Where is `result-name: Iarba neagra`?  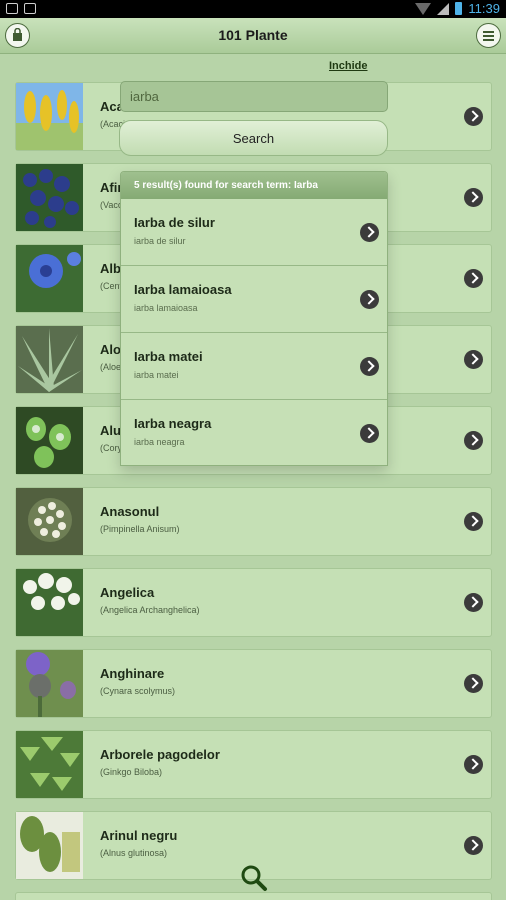 result-name: Iarba neagra is located at coordinates (173, 423).